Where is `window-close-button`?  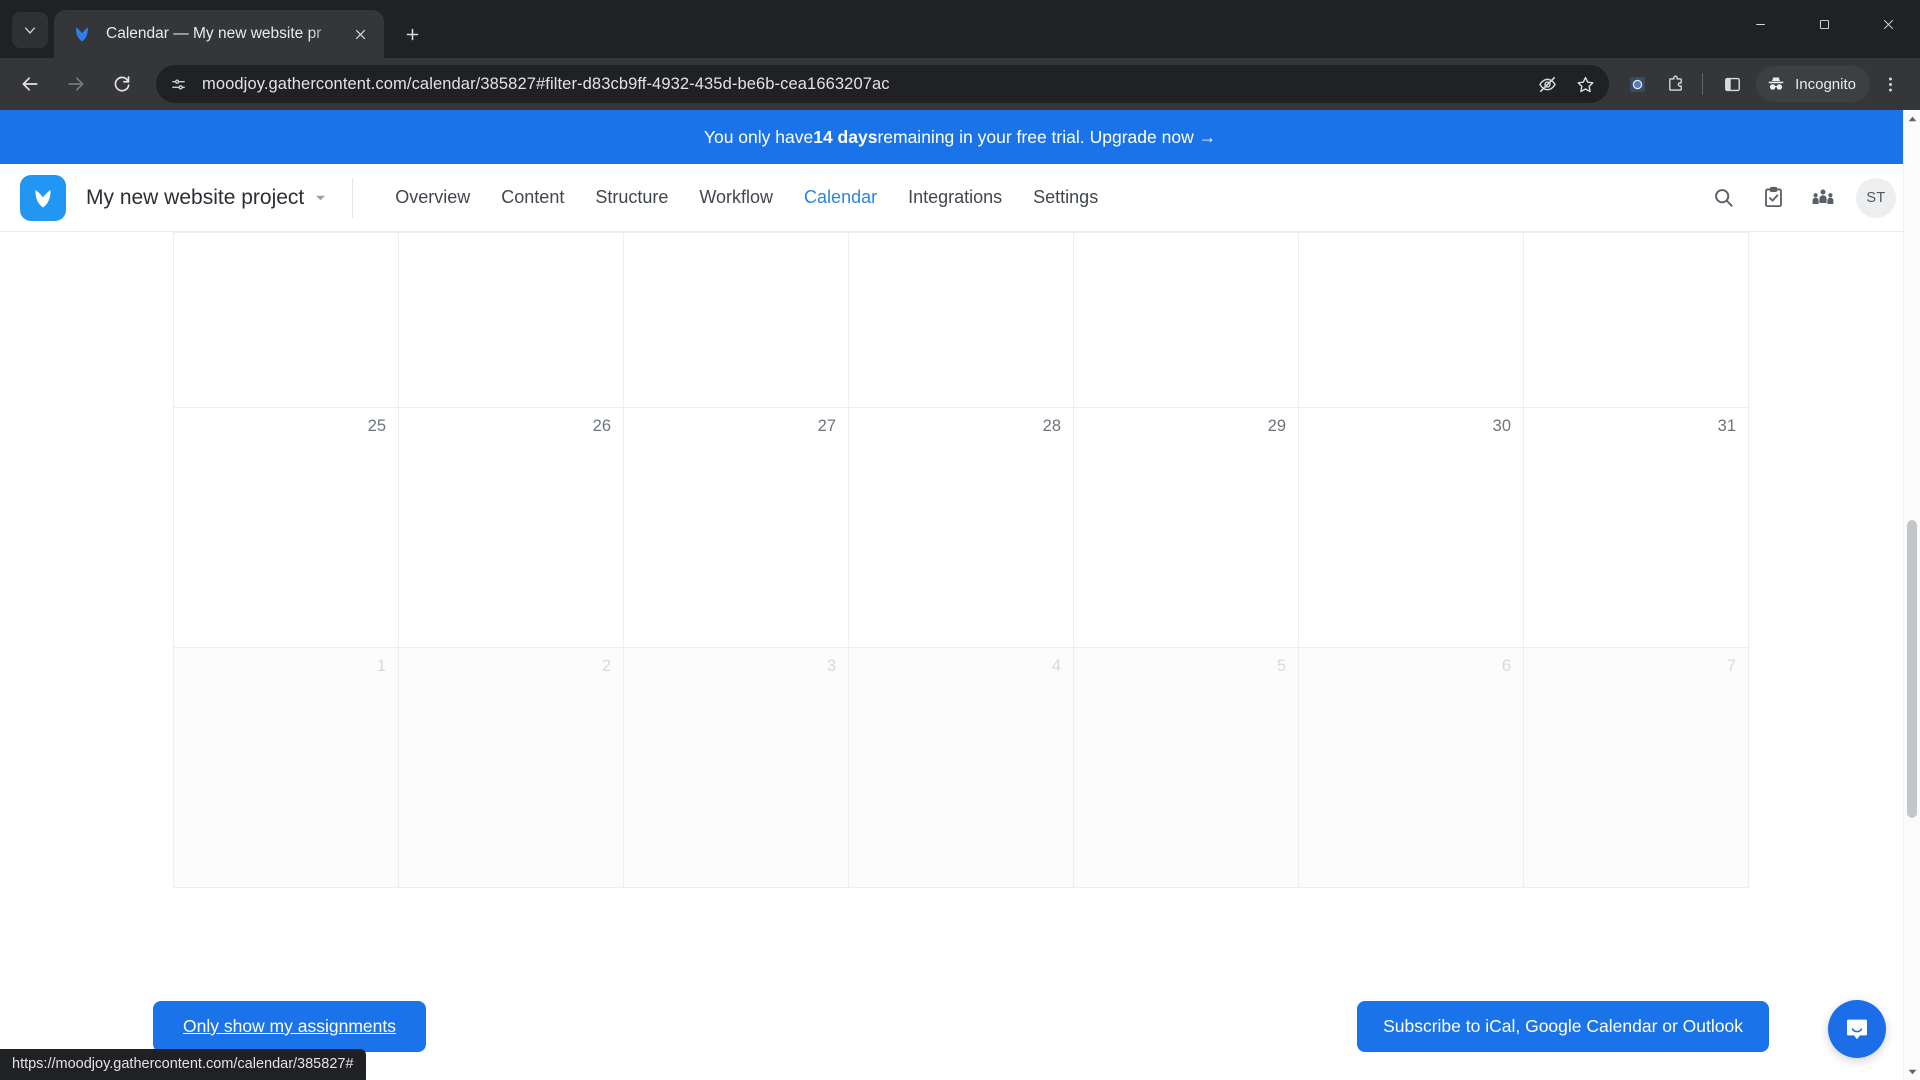
window-close-button is located at coordinates (1888, 24).